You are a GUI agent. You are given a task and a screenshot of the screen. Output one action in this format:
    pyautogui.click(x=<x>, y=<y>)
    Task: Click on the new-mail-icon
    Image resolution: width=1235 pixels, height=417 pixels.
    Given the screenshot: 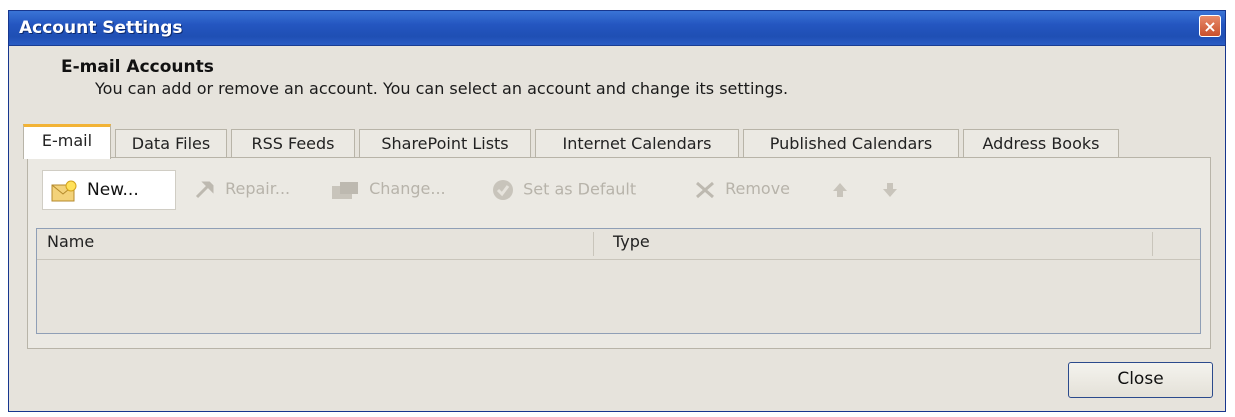 What is the action you would take?
    pyautogui.click(x=64, y=191)
    